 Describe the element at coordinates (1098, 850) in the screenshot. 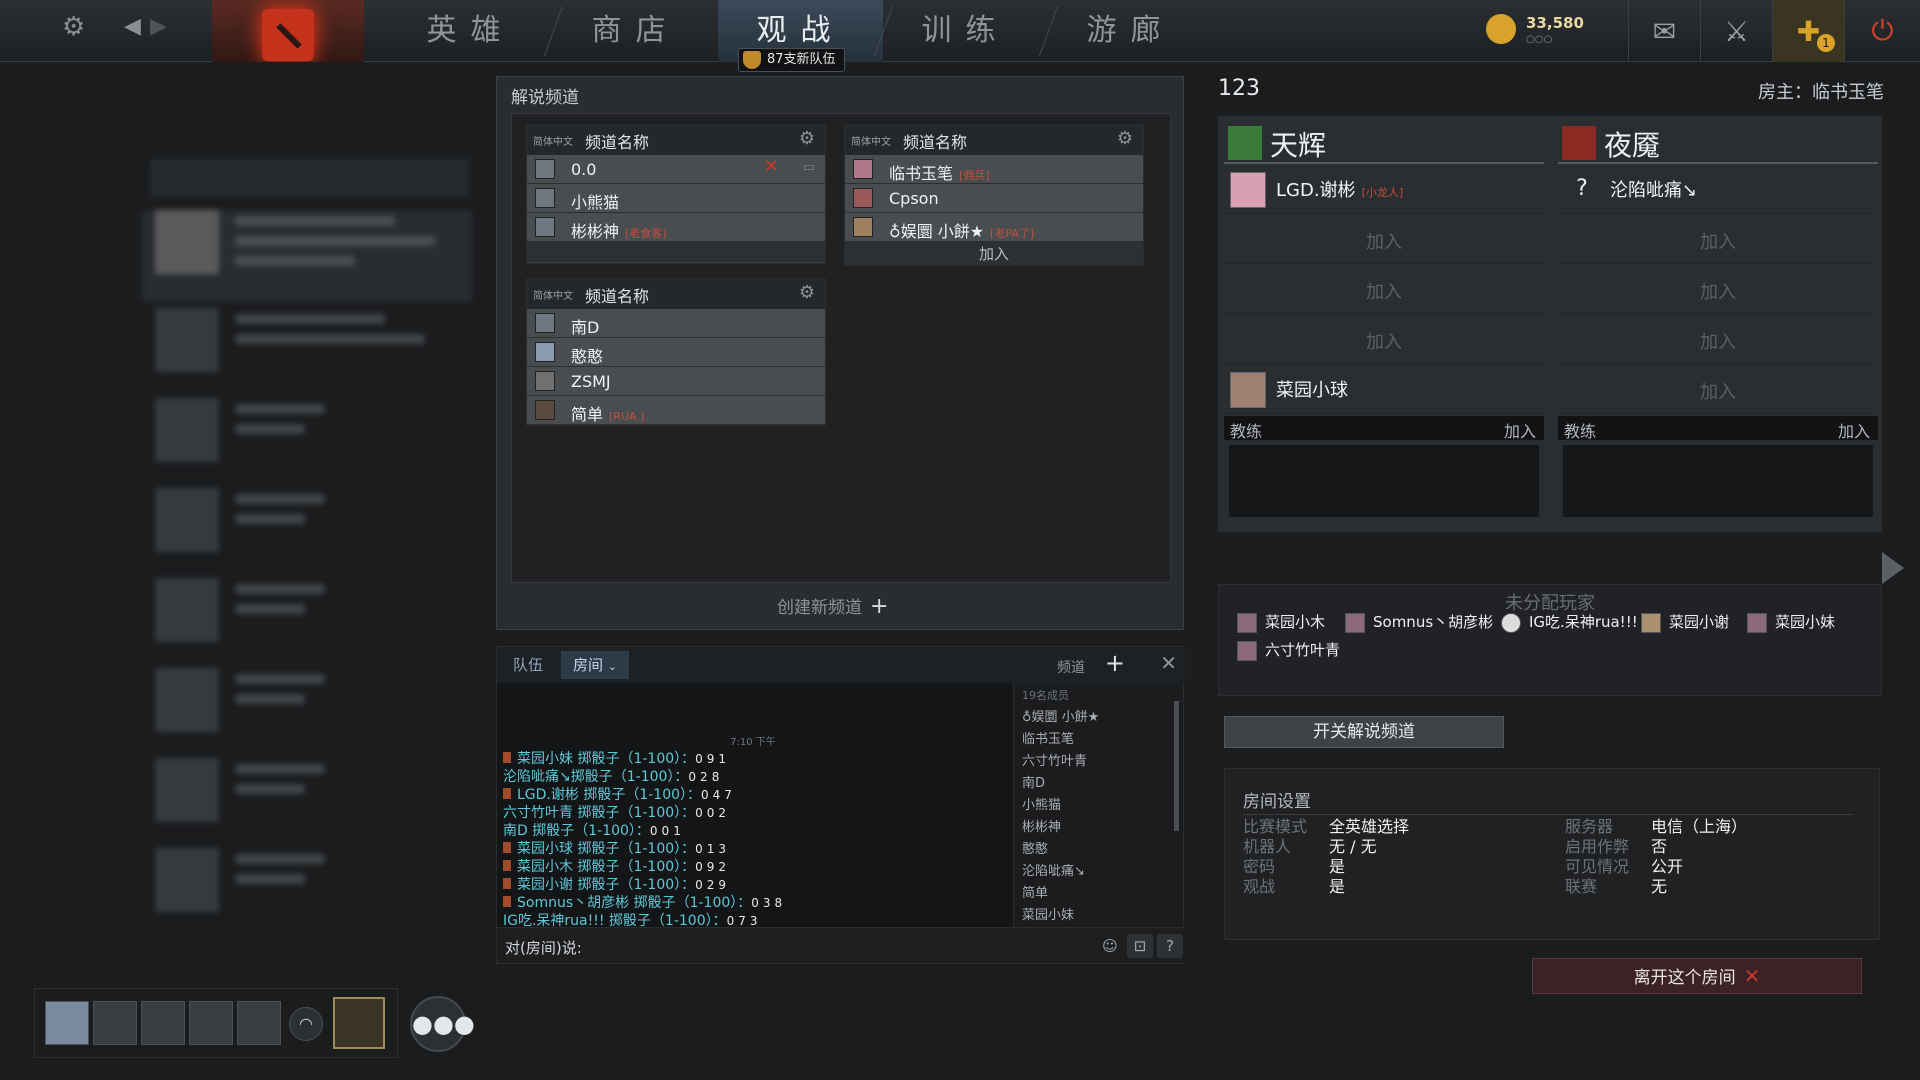

I see `chat-member: 憨憨` at that location.